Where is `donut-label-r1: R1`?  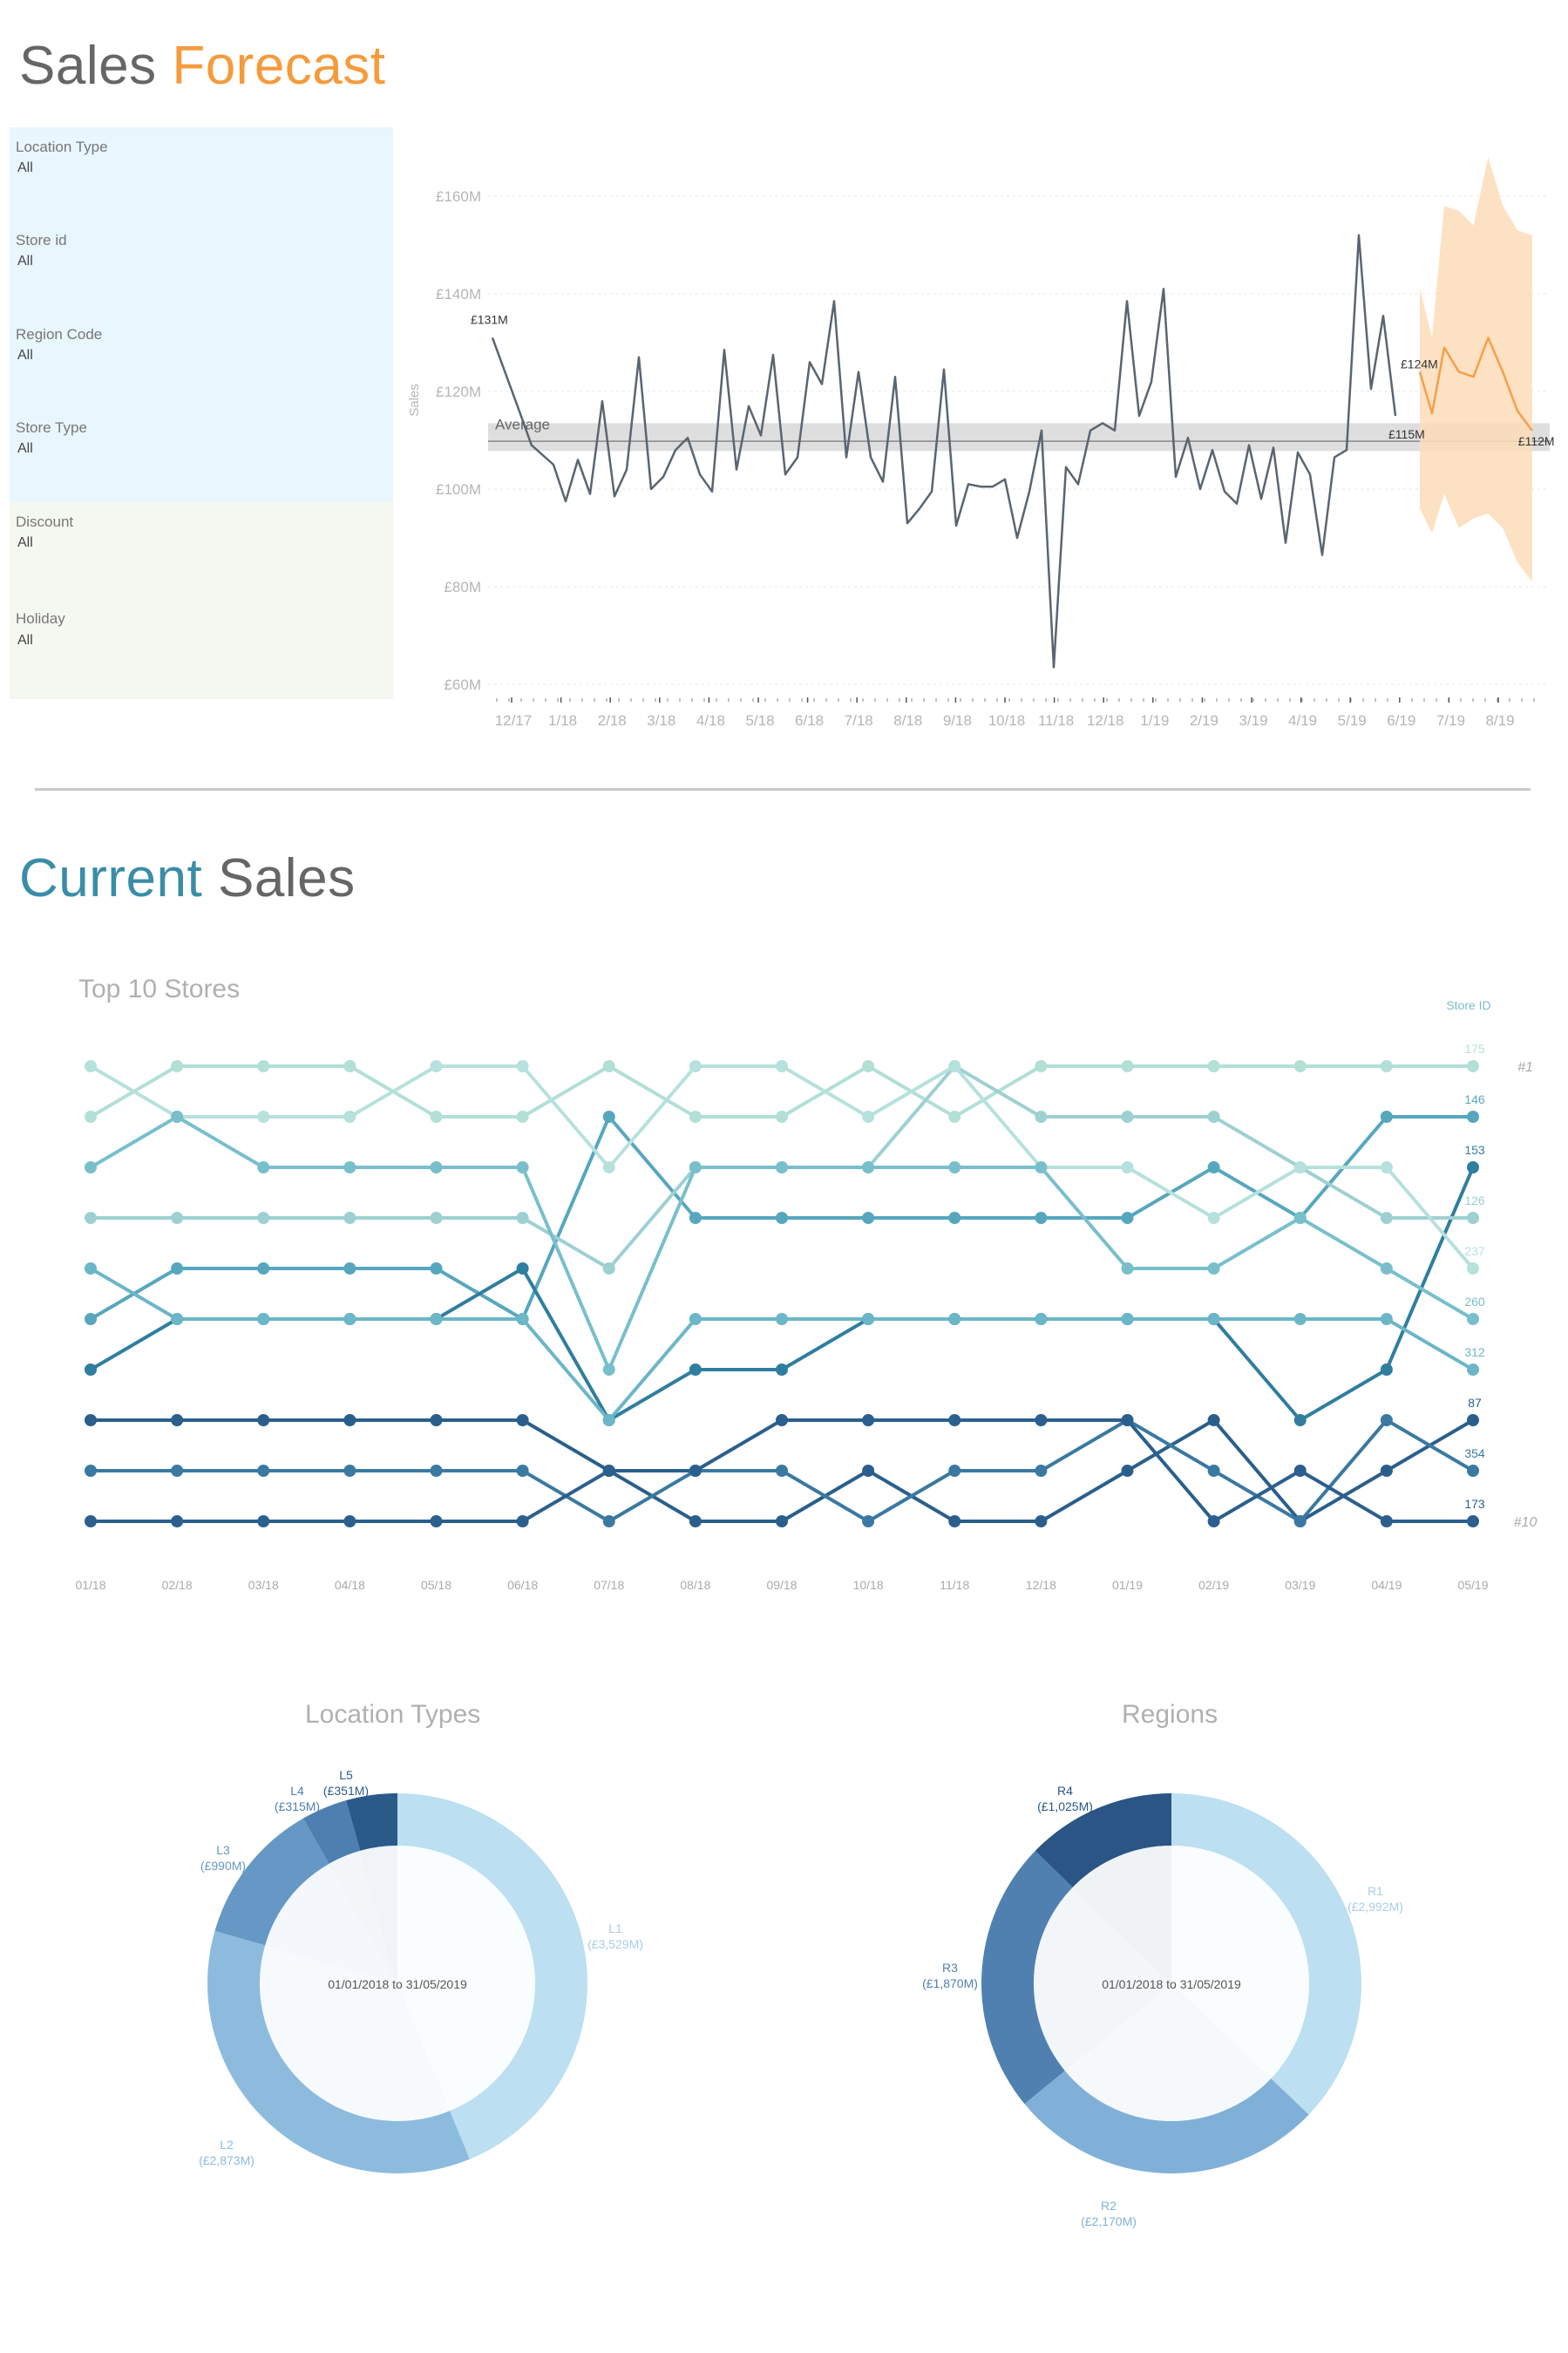
donut-label-r1: R1 is located at coordinates (1375, 1891).